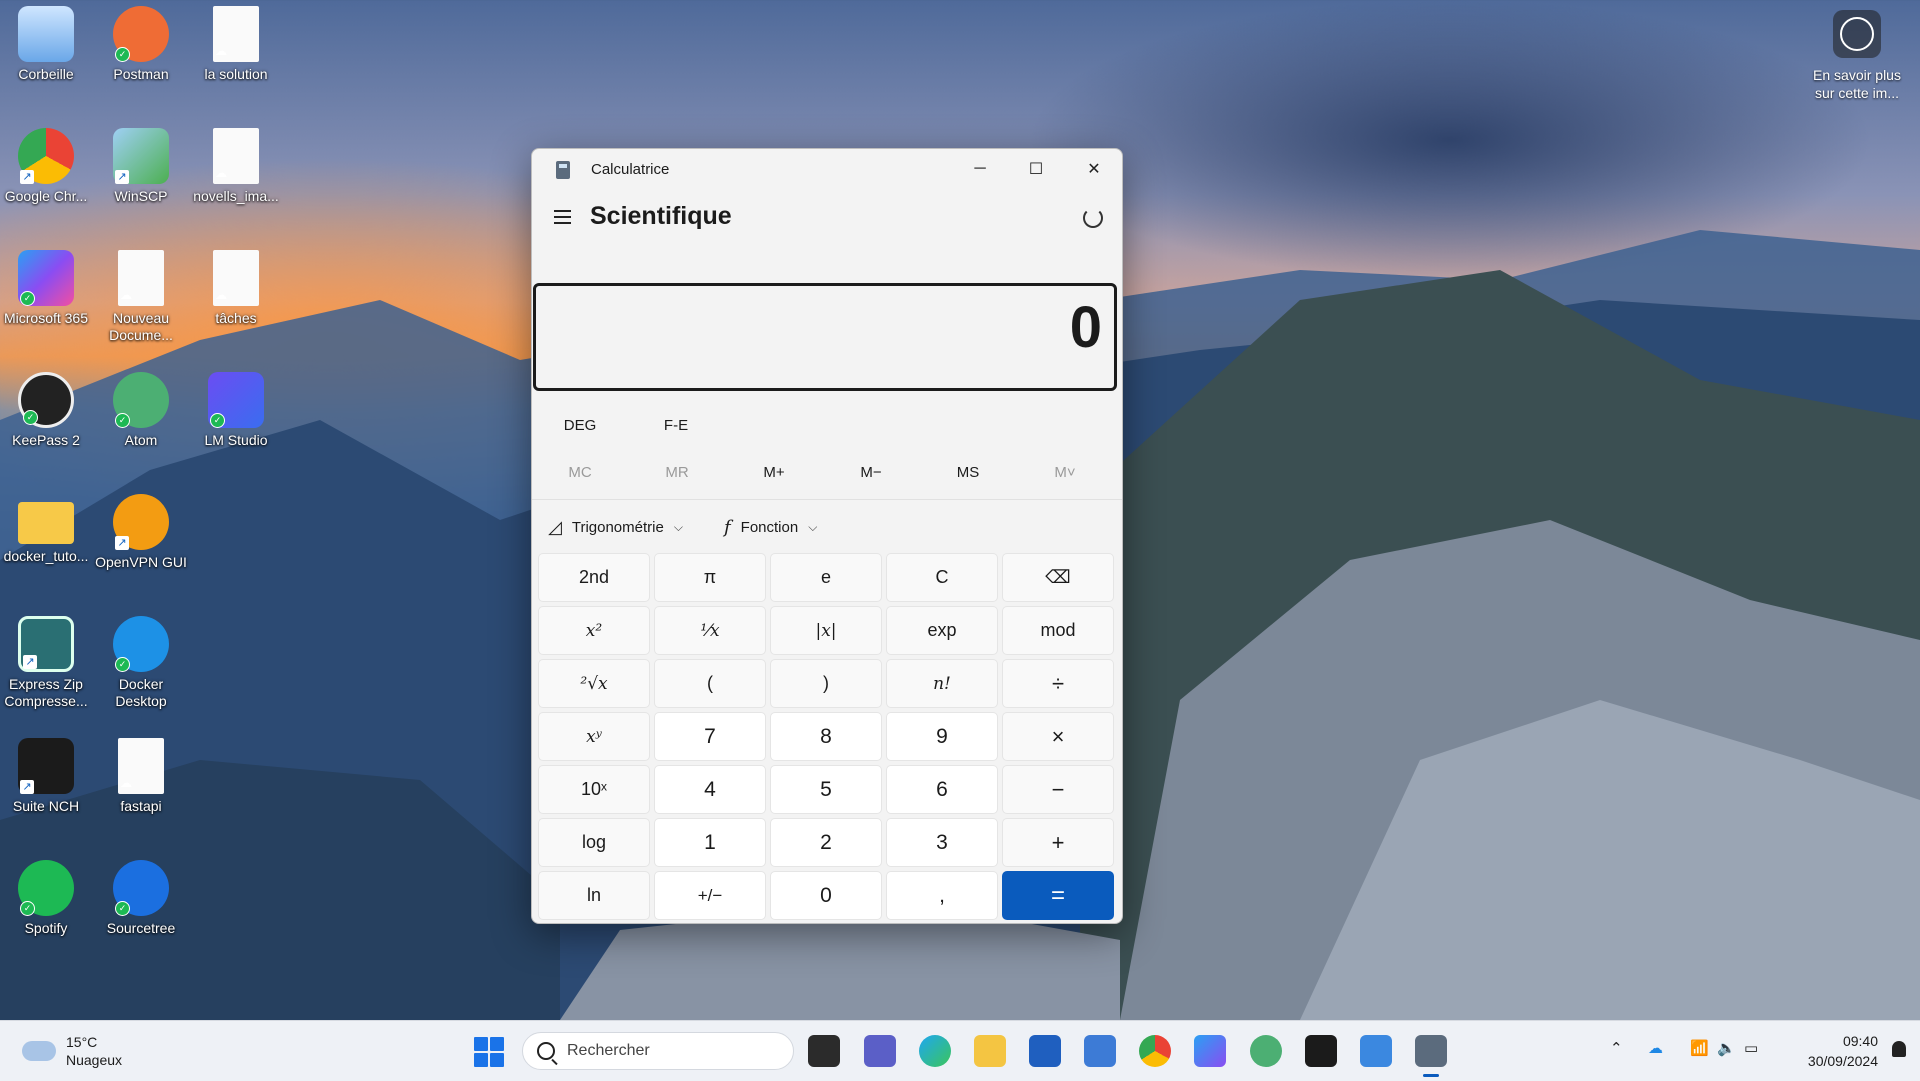 The width and height of the screenshot is (1920, 1081). I want to click on desktop-icon-sourcetree: ✓ Sourcetree, so click(141, 895).